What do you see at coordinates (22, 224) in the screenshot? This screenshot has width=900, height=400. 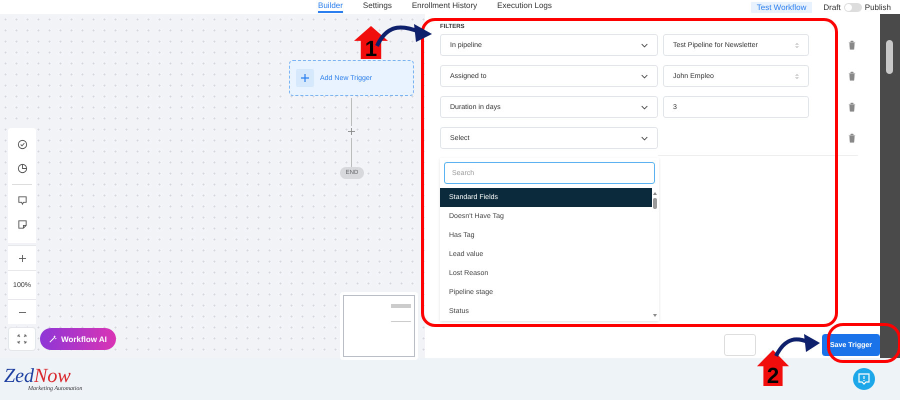 I see `note-icon` at bounding box center [22, 224].